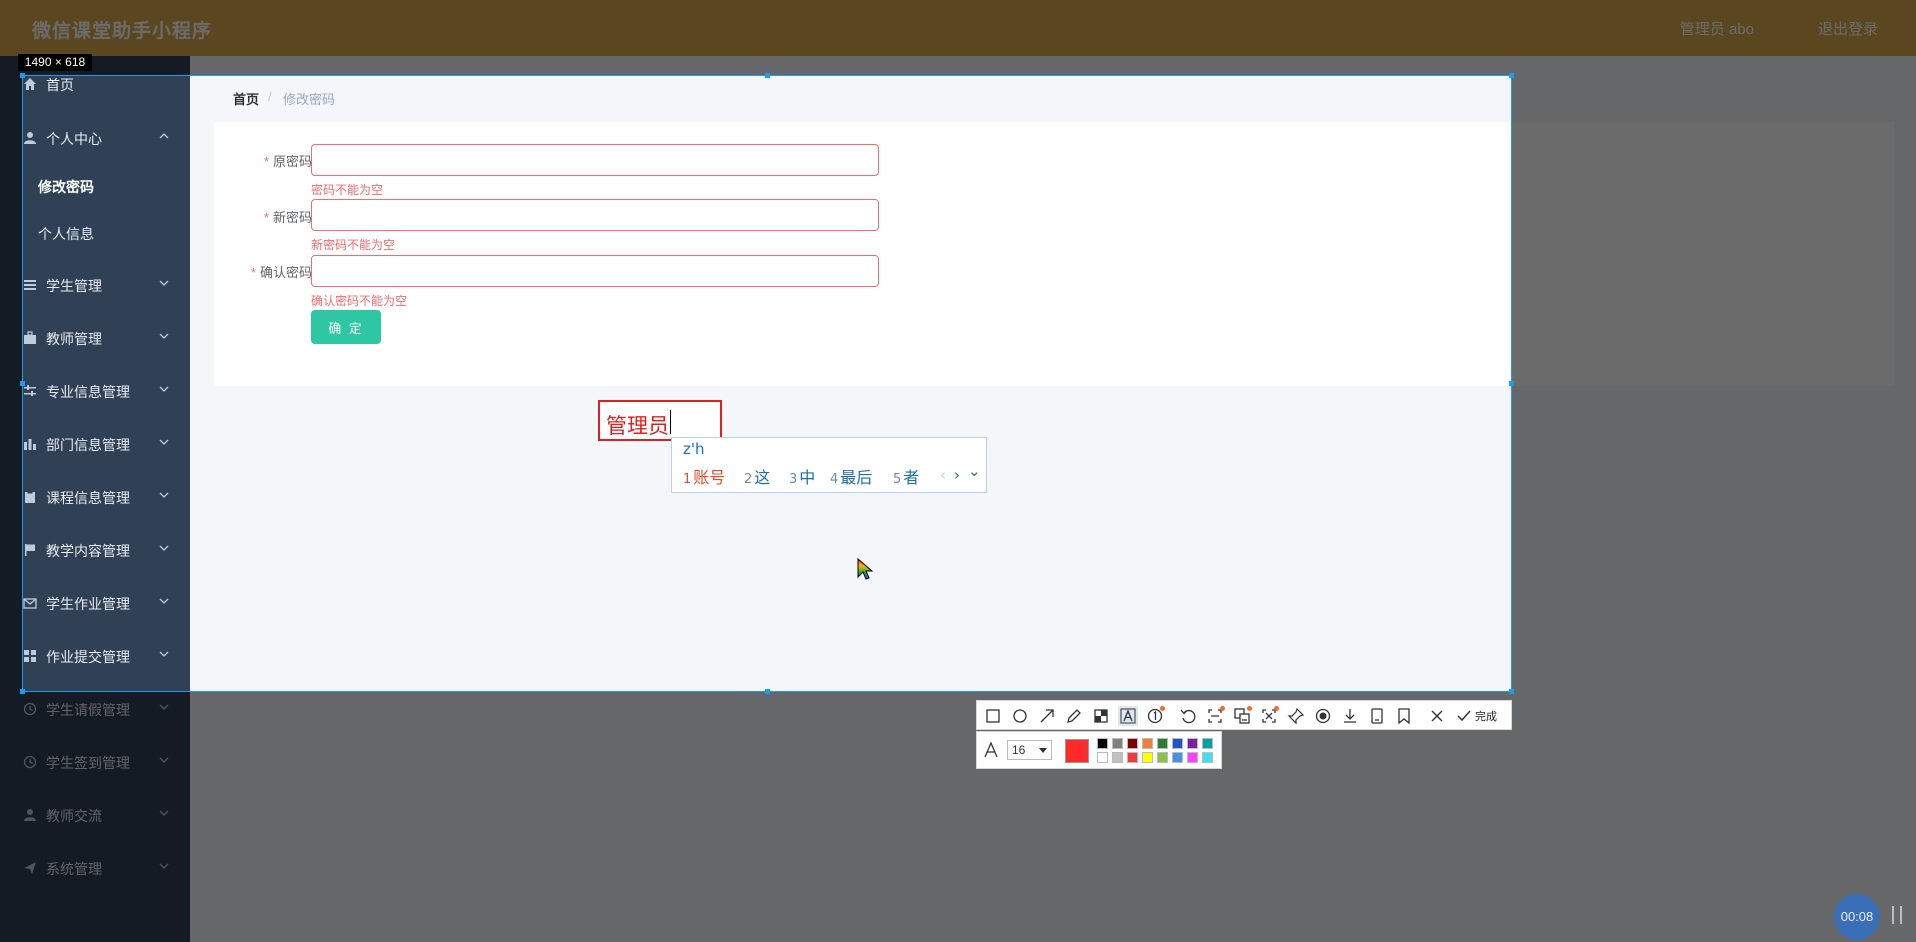  Describe the element at coordinates (30, 762) in the screenshot. I see `clock-icon` at that location.